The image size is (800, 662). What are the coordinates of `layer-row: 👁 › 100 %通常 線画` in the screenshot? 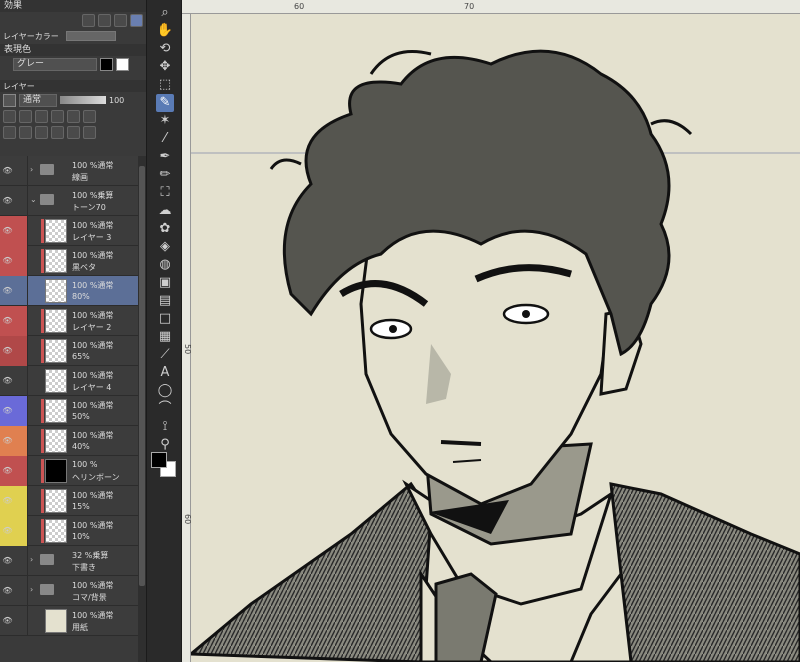 It's located at (69, 171).